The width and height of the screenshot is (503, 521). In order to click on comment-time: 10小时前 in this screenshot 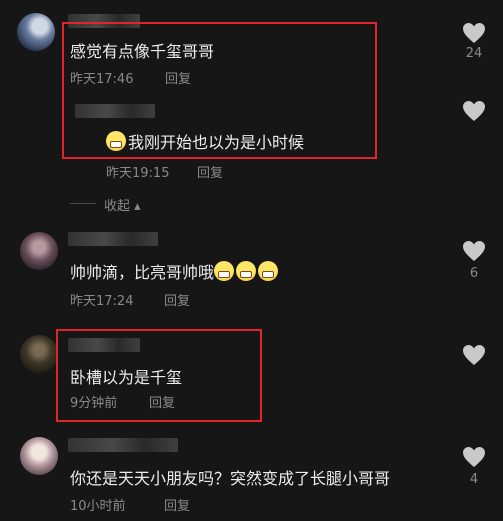, I will do `click(98, 506)`.